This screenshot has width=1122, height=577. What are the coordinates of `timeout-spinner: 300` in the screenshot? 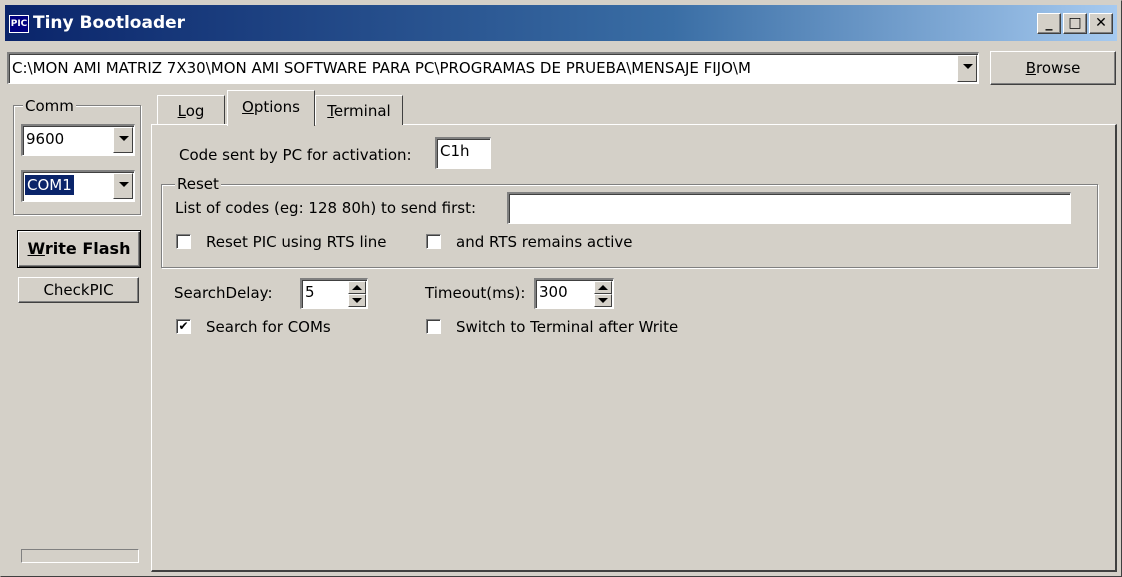 It's located at (574, 293).